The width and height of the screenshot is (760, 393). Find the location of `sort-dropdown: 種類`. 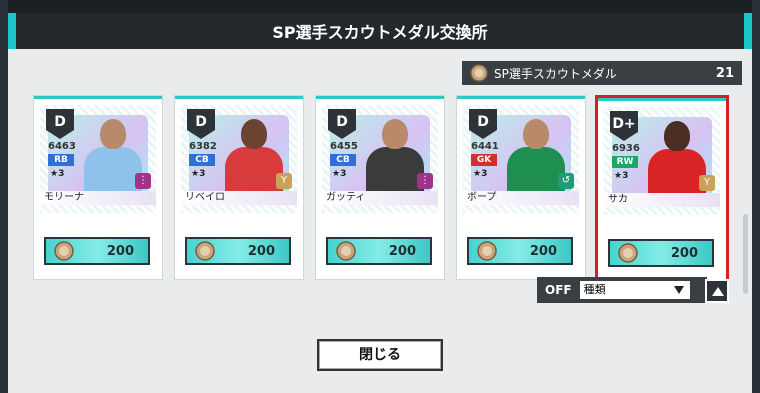

sort-dropdown: 種類 is located at coordinates (634, 290).